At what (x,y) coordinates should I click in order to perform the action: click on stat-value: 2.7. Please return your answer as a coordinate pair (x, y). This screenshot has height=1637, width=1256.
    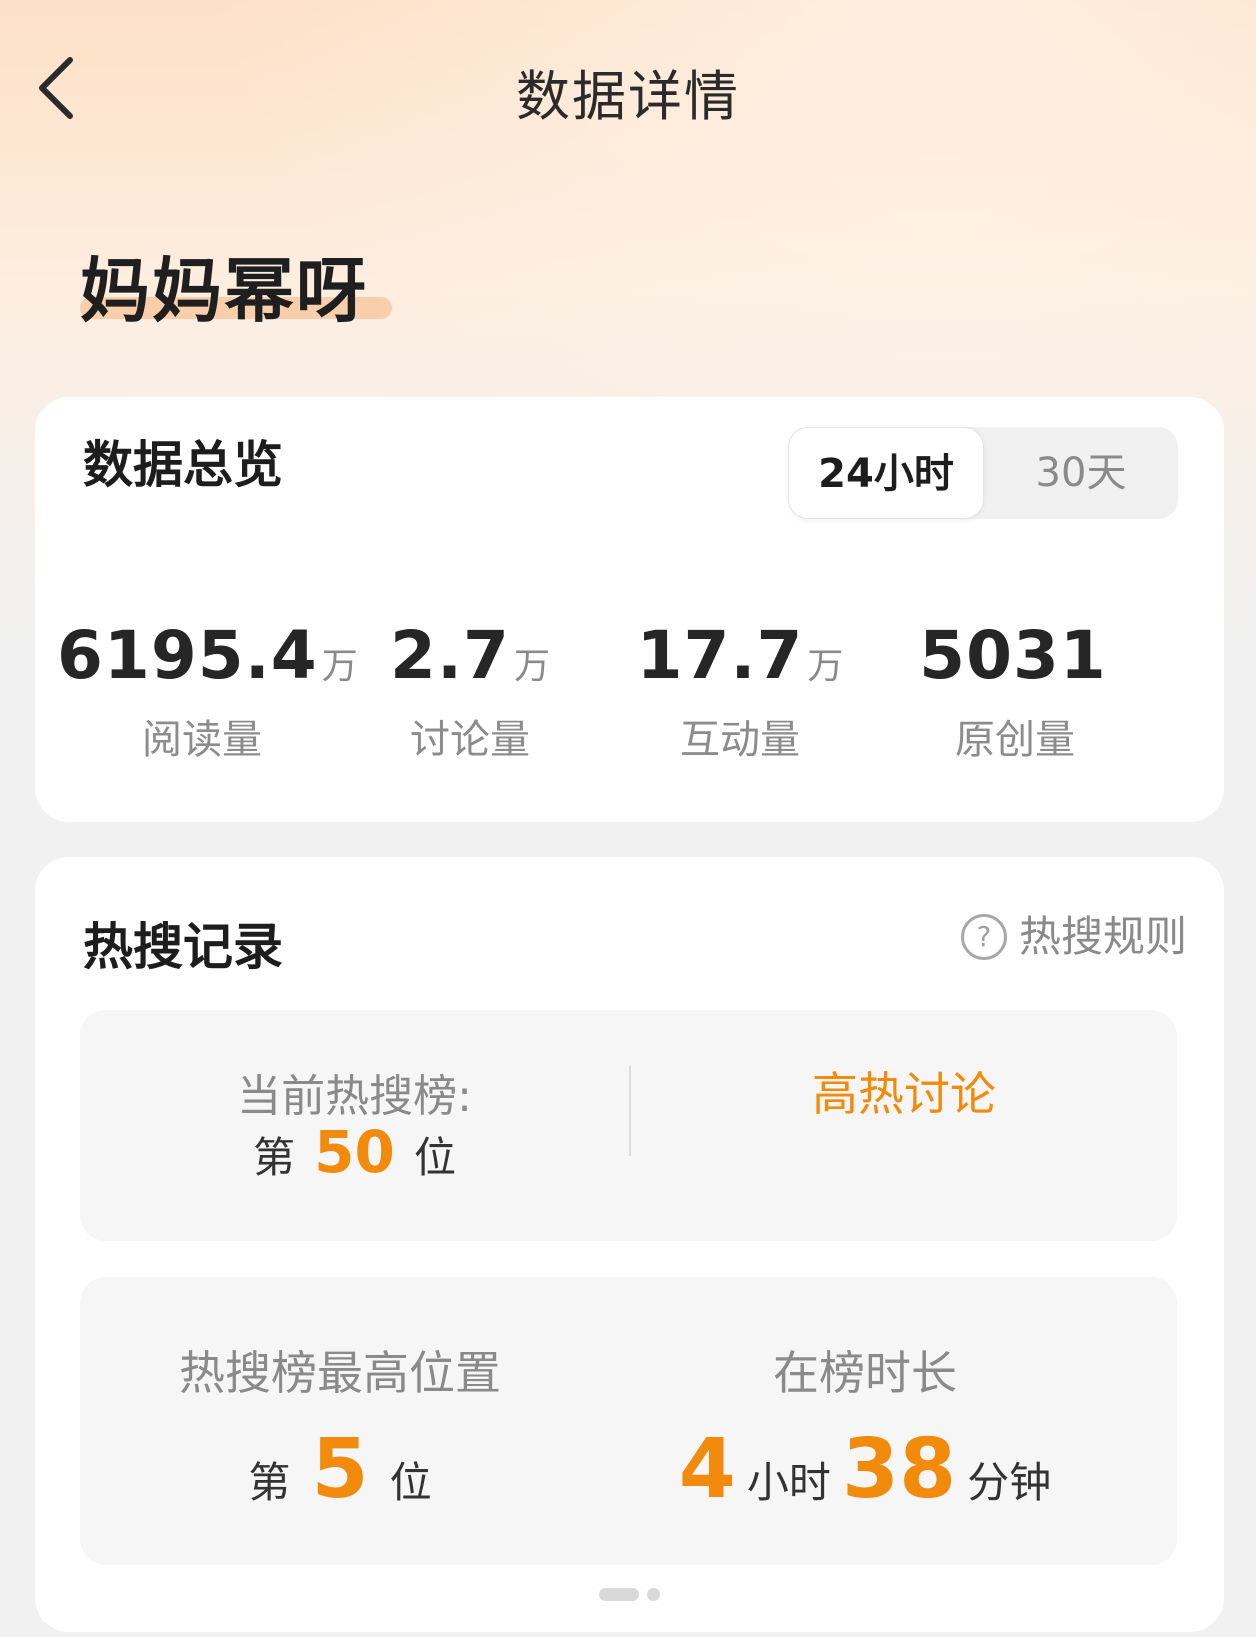
    Looking at the image, I should click on (450, 655).